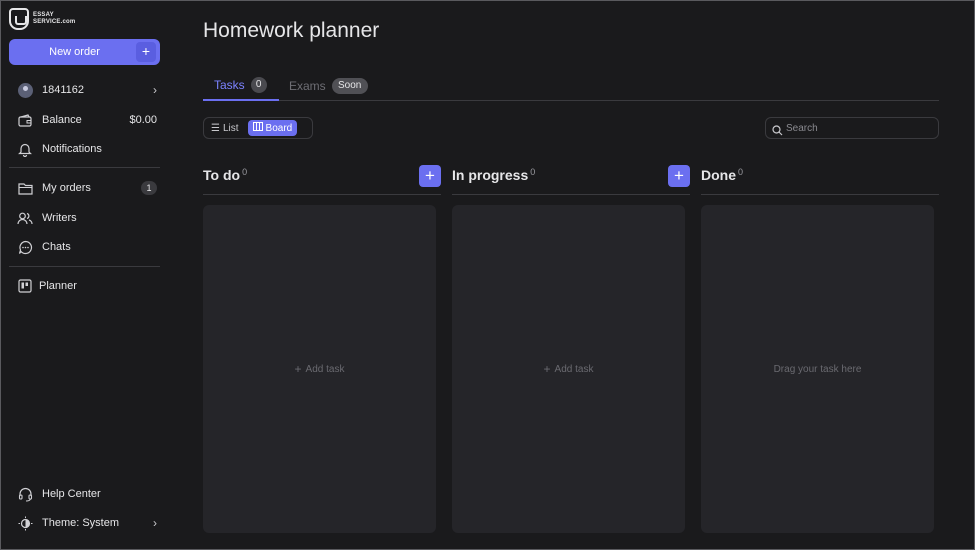 The image size is (975, 550). I want to click on add-in-progress-task-button: +, so click(679, 176).